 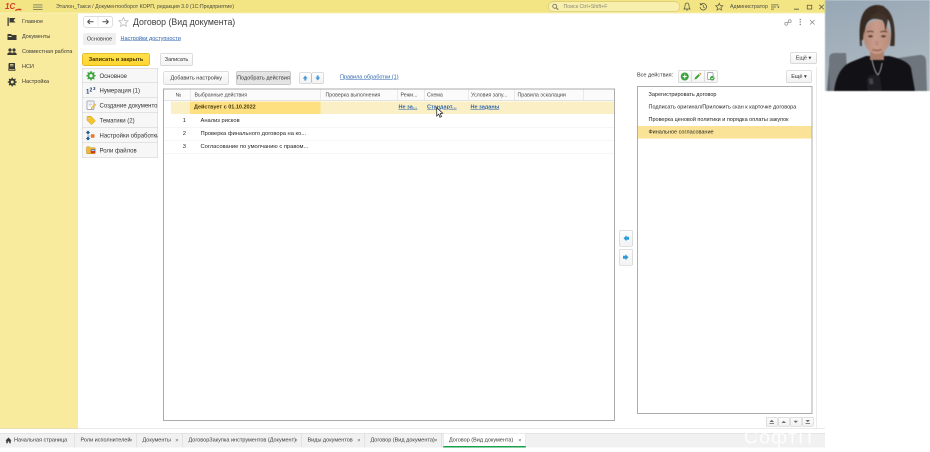 I want to click on svg-text: 1С, so click(x=10, y=6).